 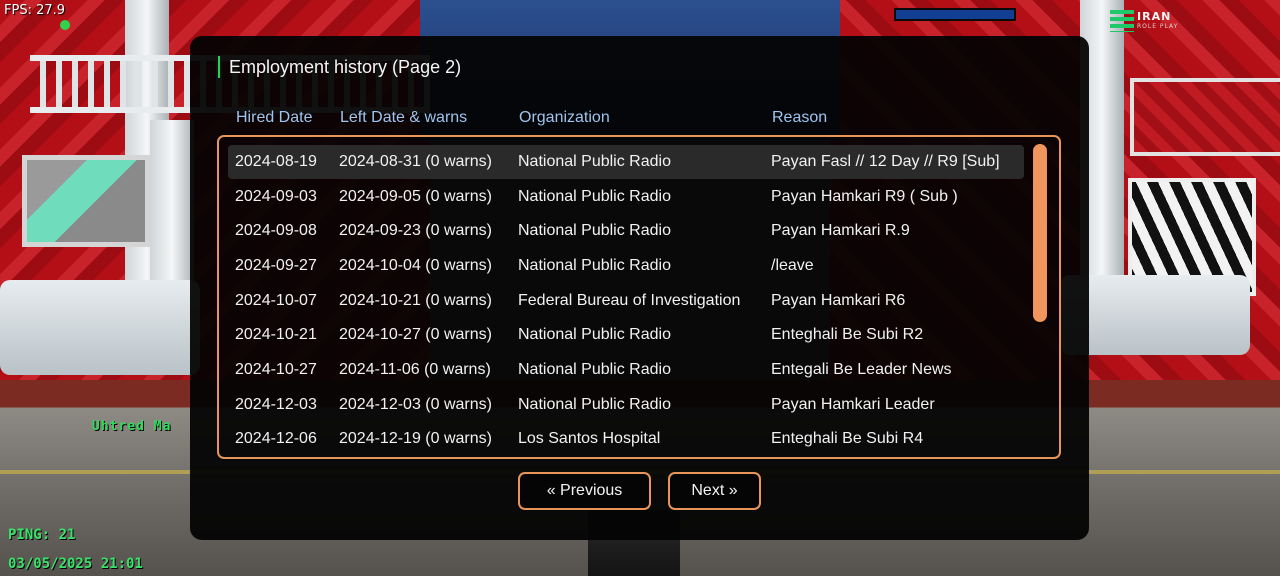 What do you see at coordinates (838, 300) in the screenshot?
I see `cell-reason: Payan Hamkari R6` at bounding box center [838, 300].